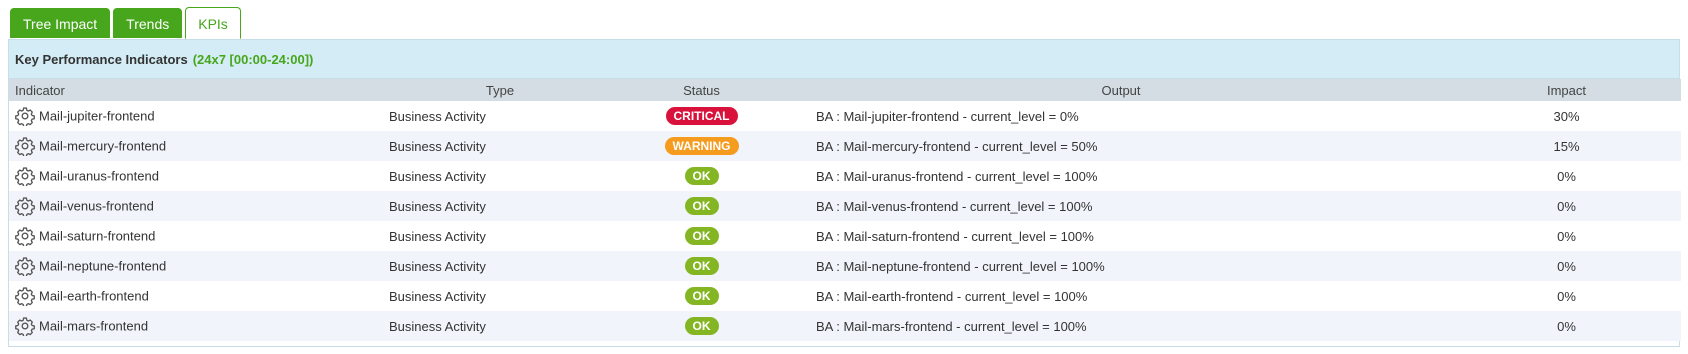 The height and width of the screenshot is (354, 1688). Describe the element at coordinates (148, 23) in the screenshot. I see `tab-trends: Trends` at that location.